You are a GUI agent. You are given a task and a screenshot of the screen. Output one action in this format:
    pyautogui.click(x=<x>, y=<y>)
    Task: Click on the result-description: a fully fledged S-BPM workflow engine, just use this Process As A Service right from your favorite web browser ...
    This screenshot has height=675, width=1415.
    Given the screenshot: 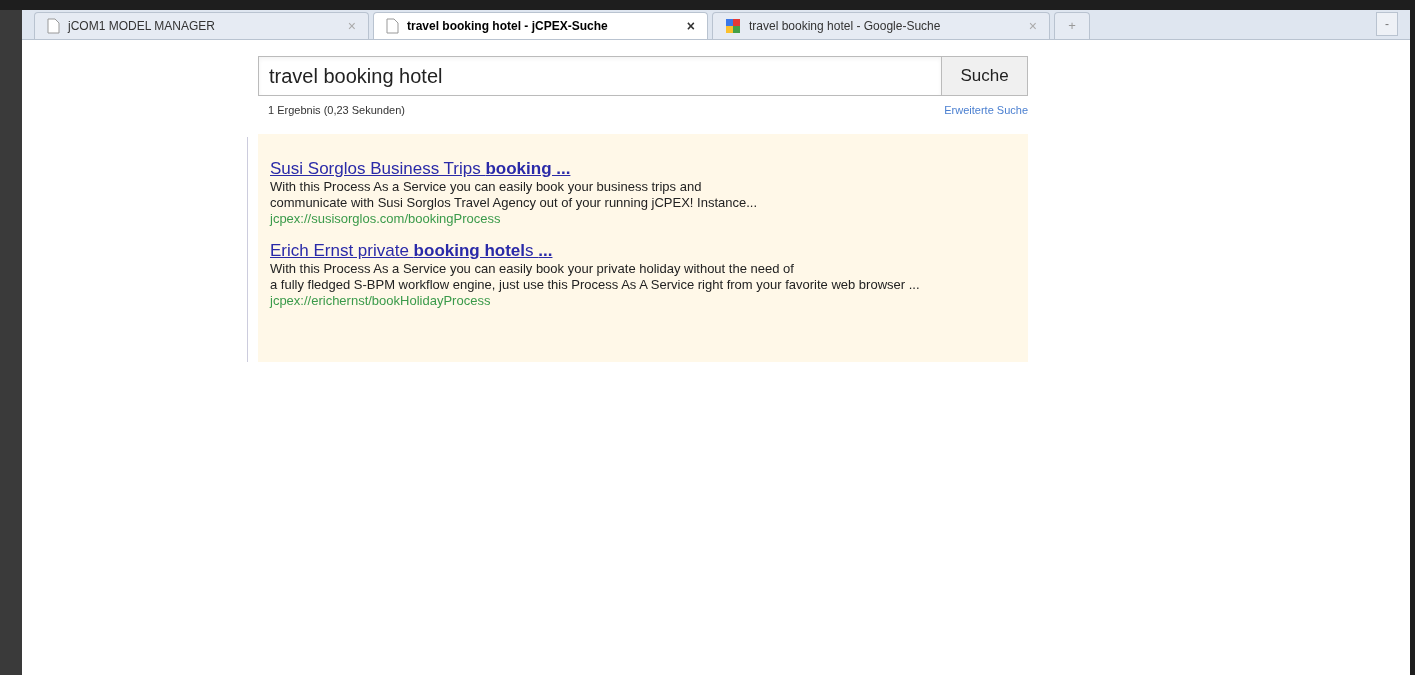 What is the action you would take?
    pyautogui.click(x=595, y=284)
    